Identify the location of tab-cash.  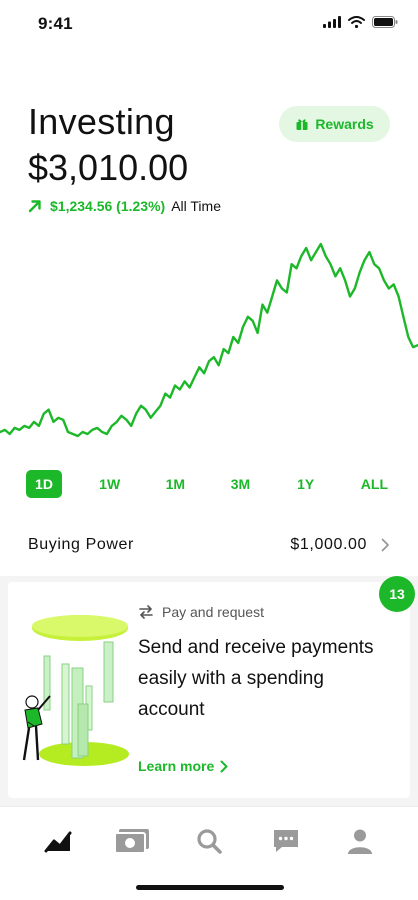
(132, 841).